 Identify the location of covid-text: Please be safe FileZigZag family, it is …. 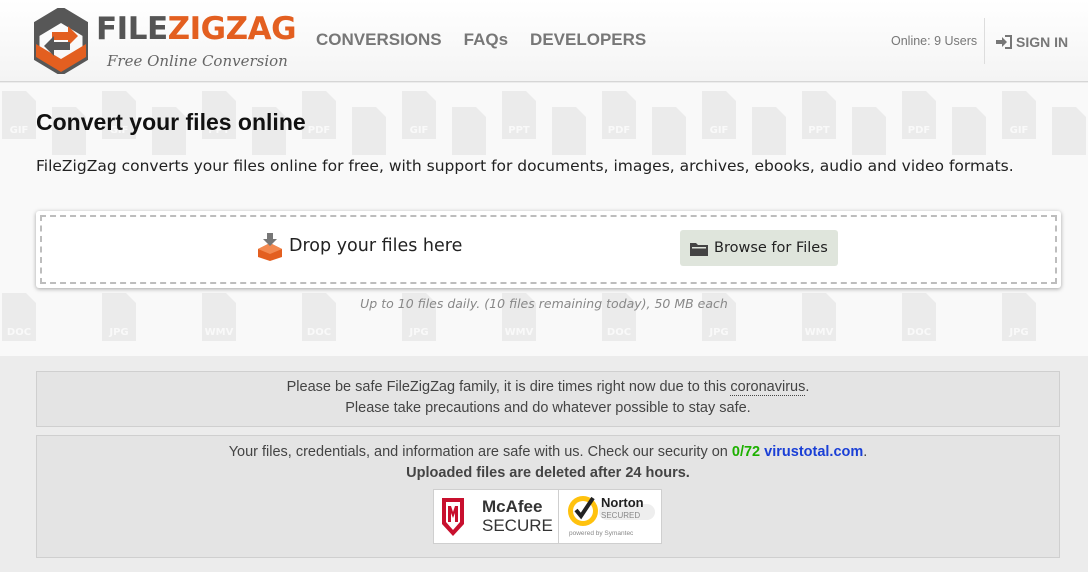
(508, 387).